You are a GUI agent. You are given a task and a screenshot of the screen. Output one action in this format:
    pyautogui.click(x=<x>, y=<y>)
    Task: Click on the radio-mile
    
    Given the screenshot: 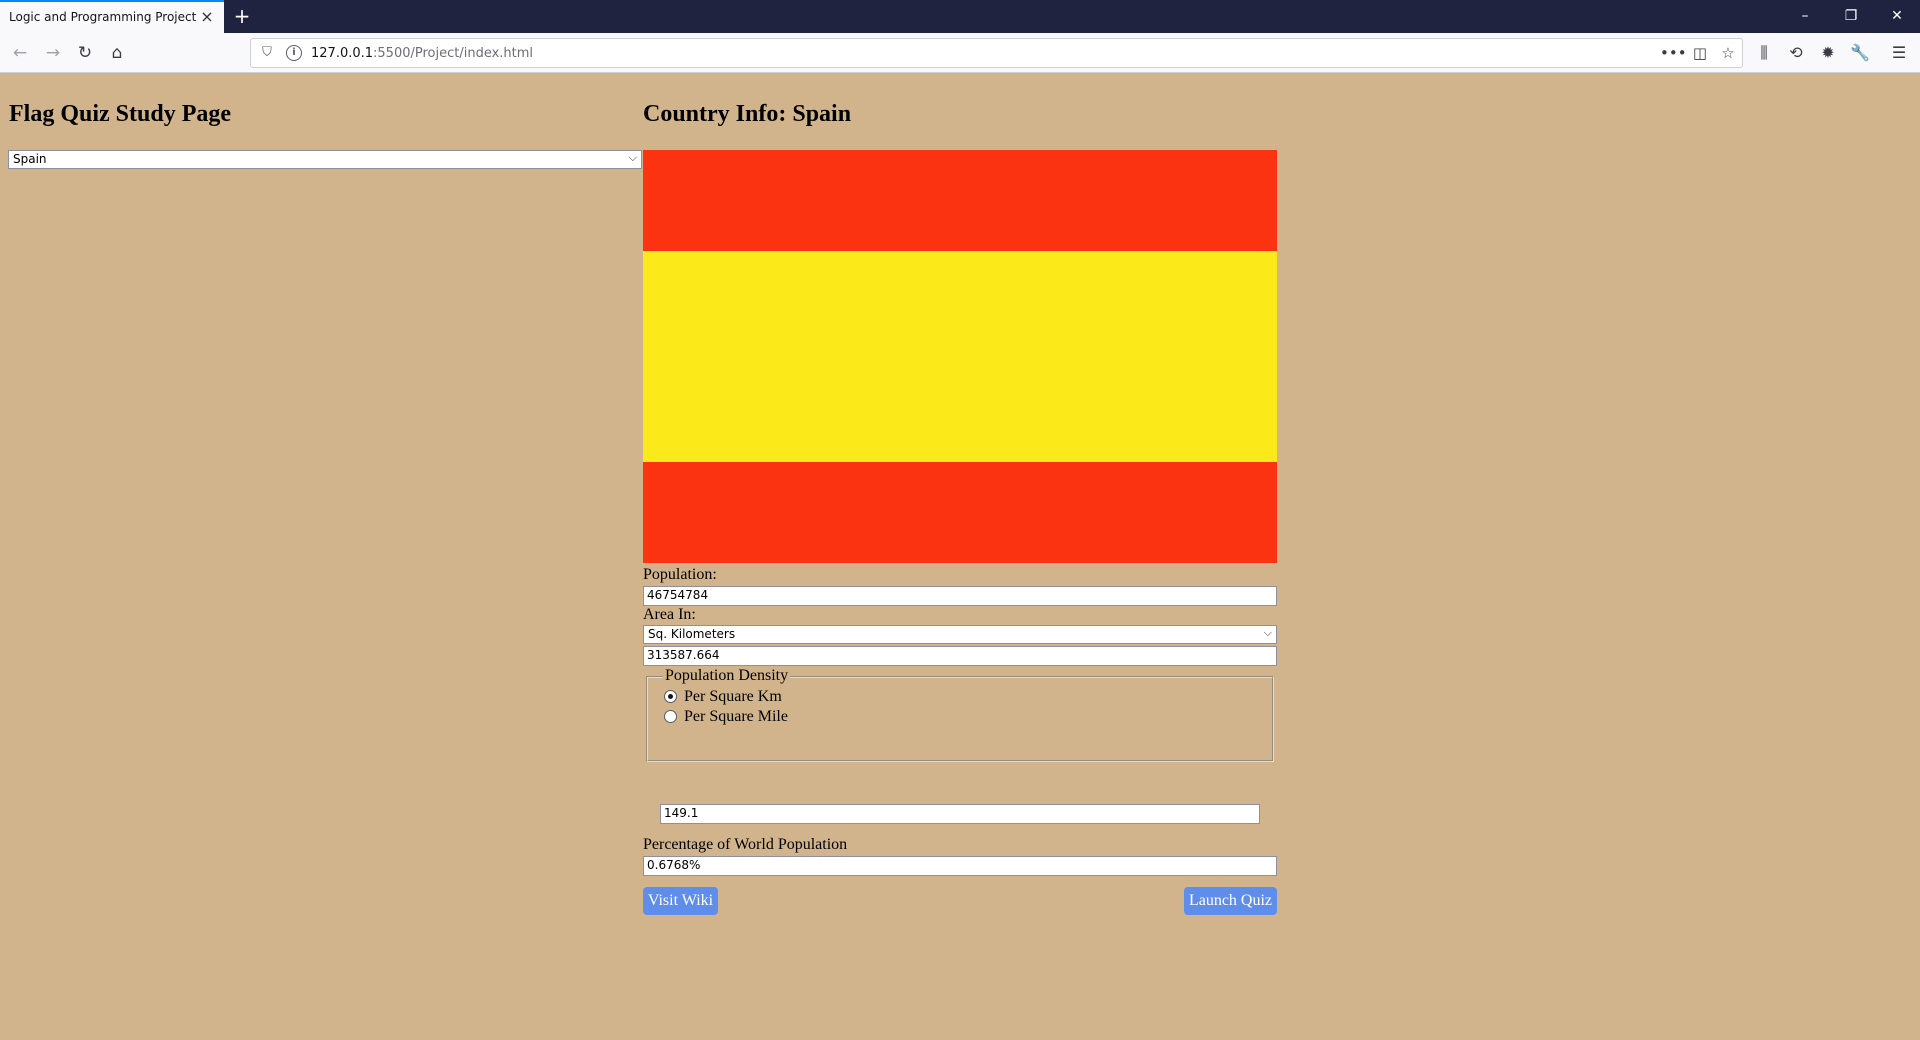 What is the action you would take?
    pyautogui.click(x=670, y=716)
    